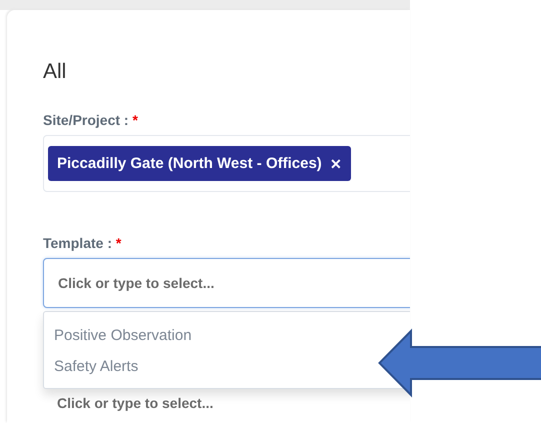  I want to click on remove-button: ✕, so click(336, 163).